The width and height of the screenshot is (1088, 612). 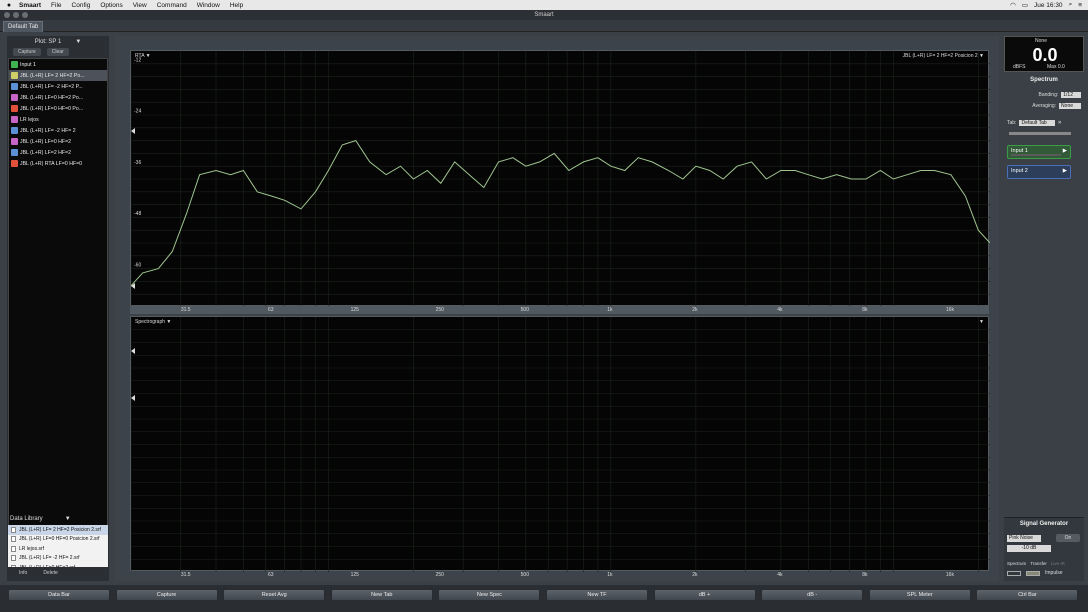 I want to click on meter-source: None, so click(x=1041, y=41).